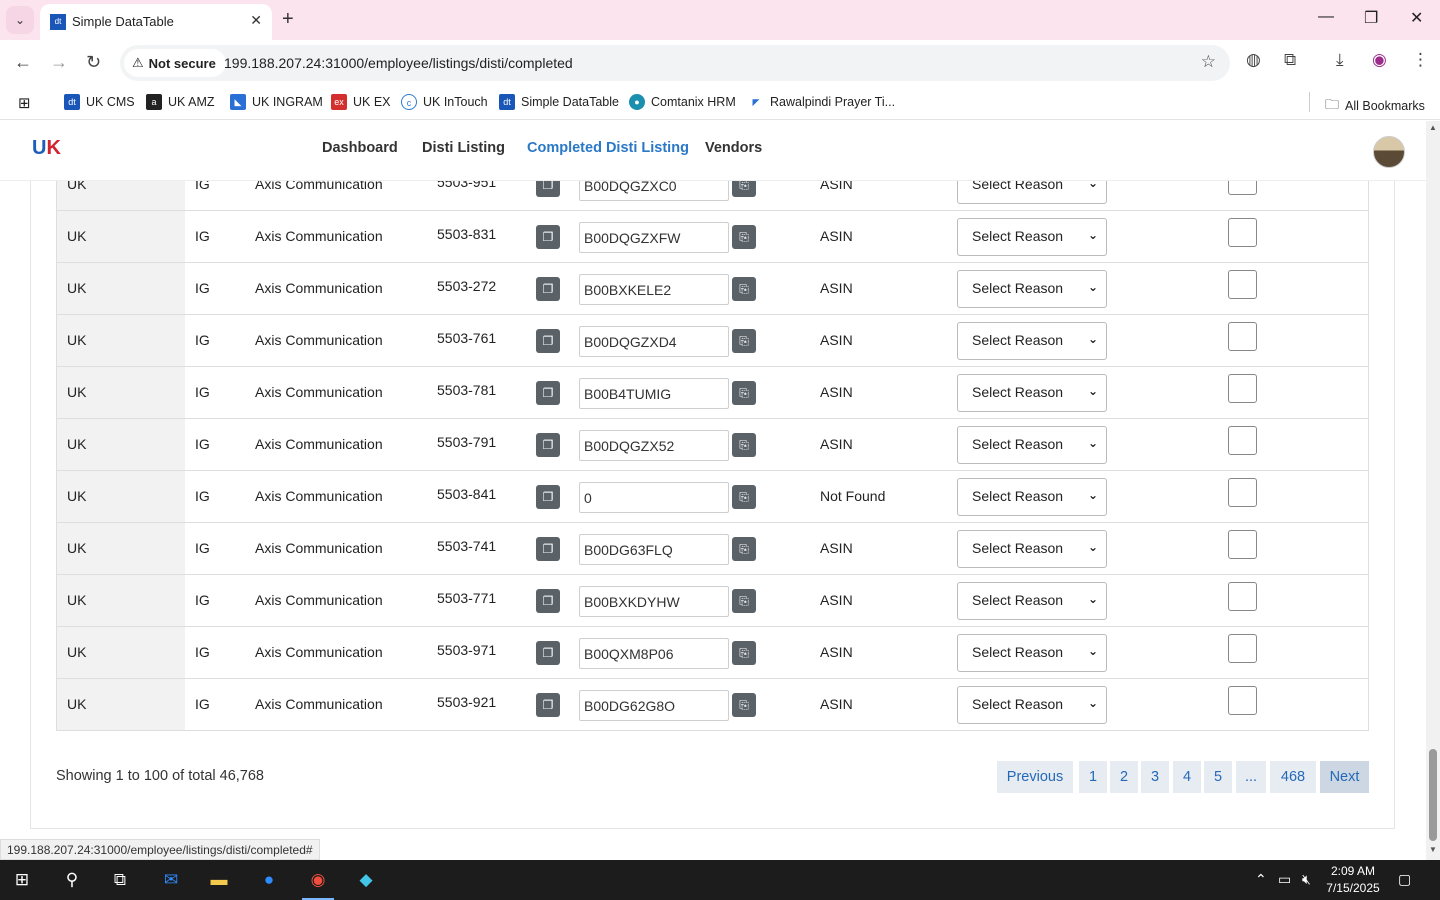 Image resolution: width=1440 pixels, height=900 pixels. I want to click on notifications-icon: ▢, so click(1404, 879).